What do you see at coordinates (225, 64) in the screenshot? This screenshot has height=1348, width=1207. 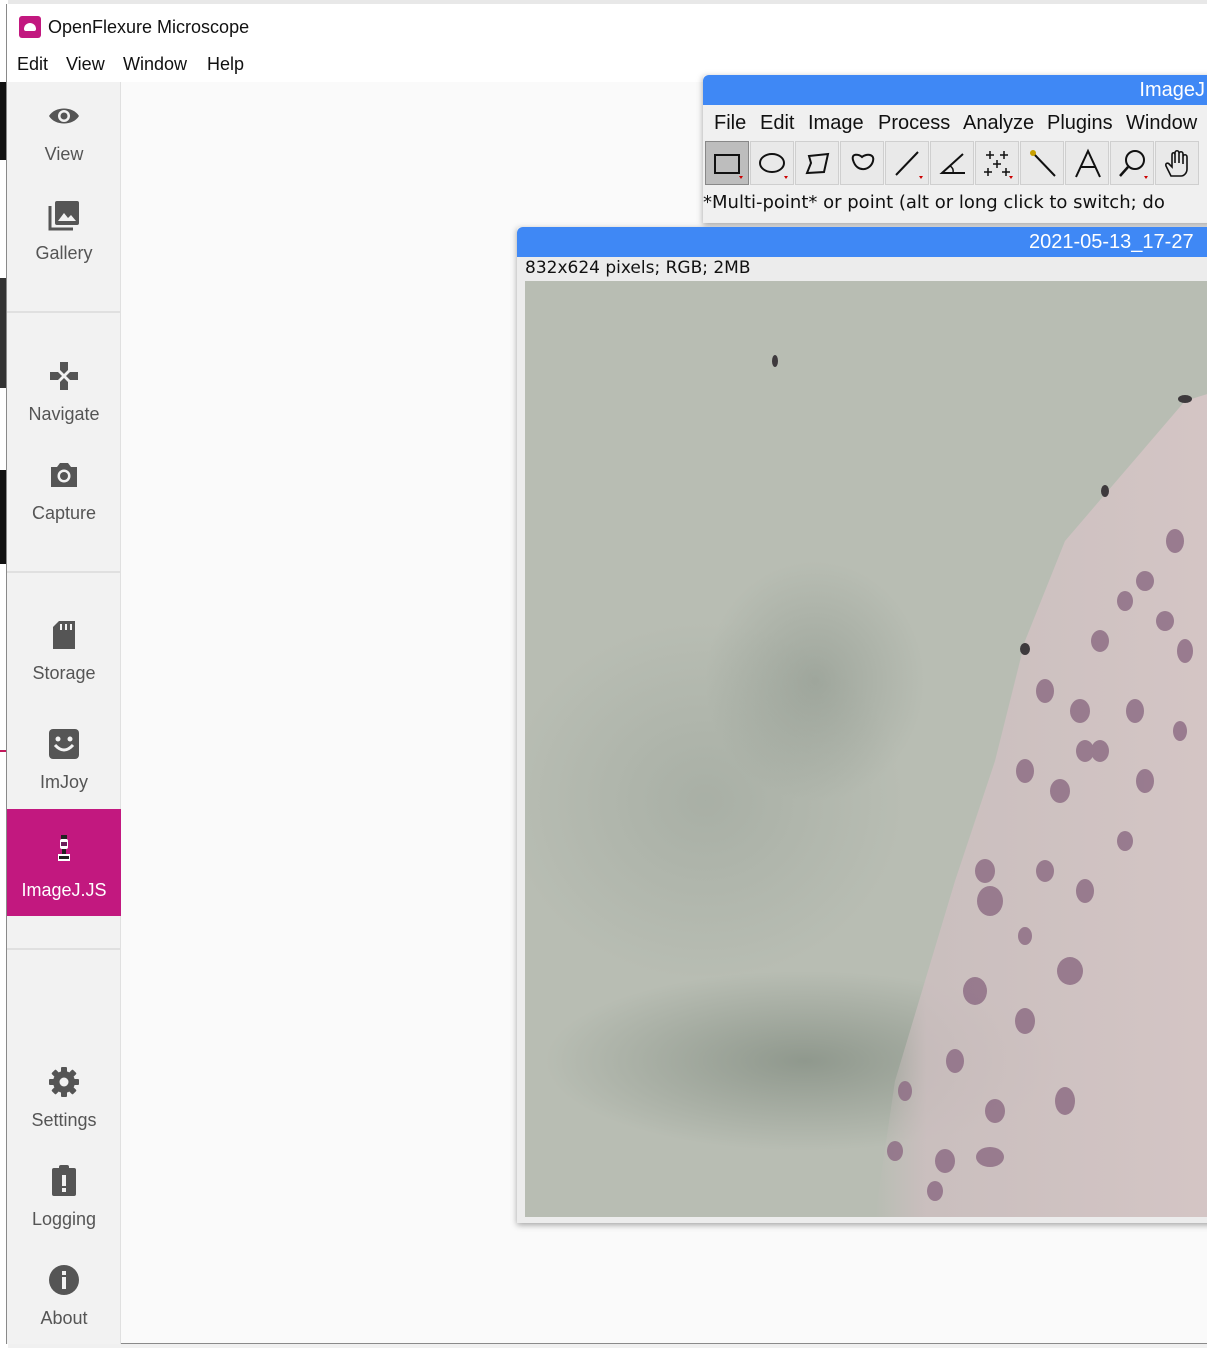 I see `menu-help: Help` at bounding box center [225, 64].